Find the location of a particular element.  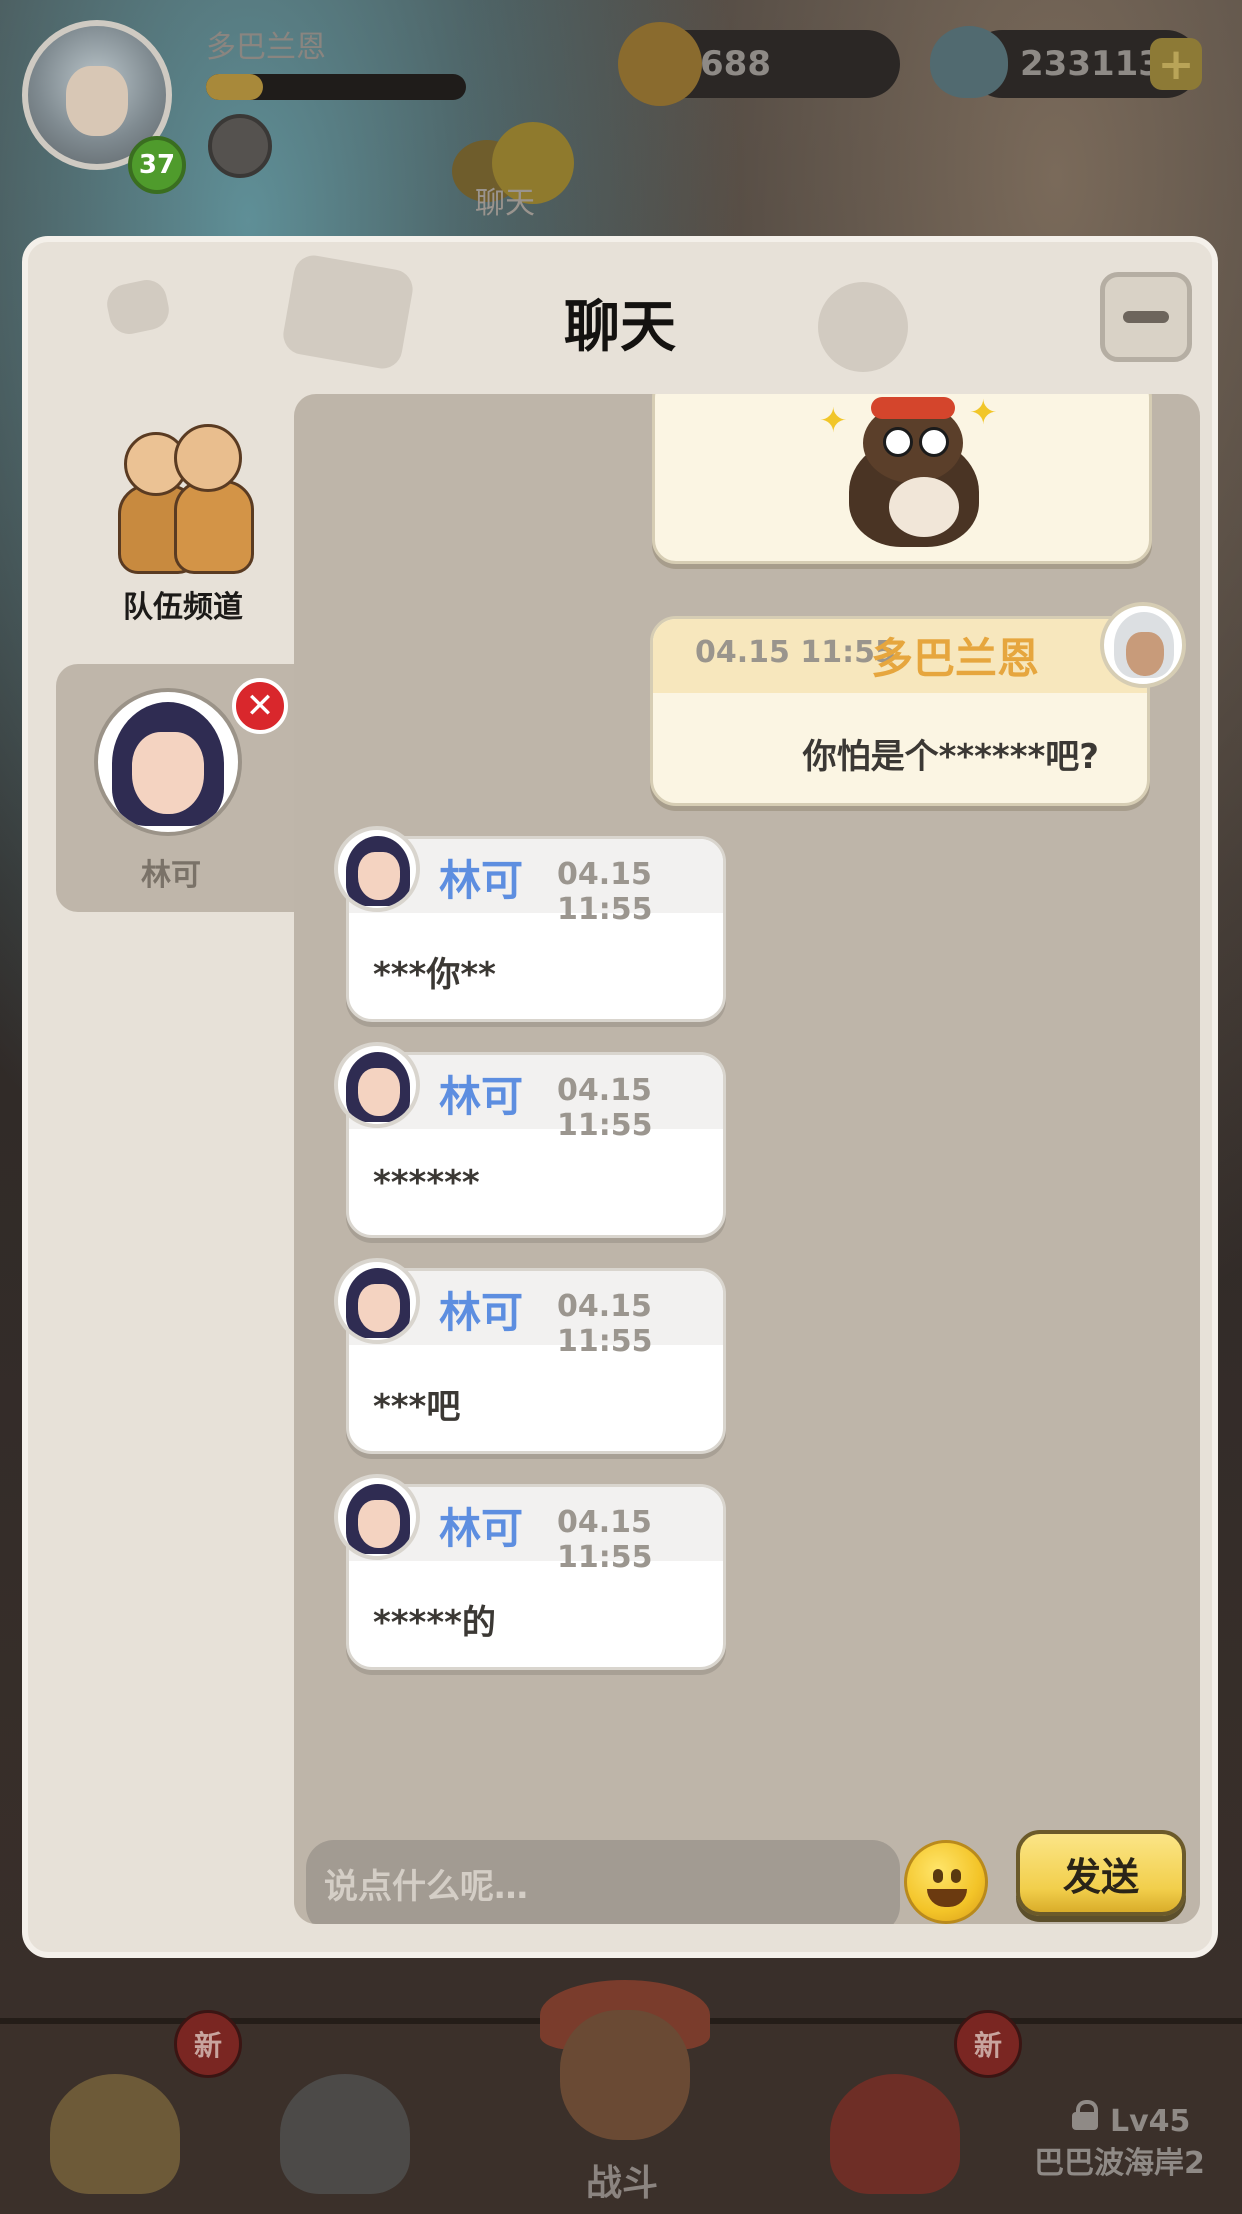

chip-icon is located at coordinates (240, 146).